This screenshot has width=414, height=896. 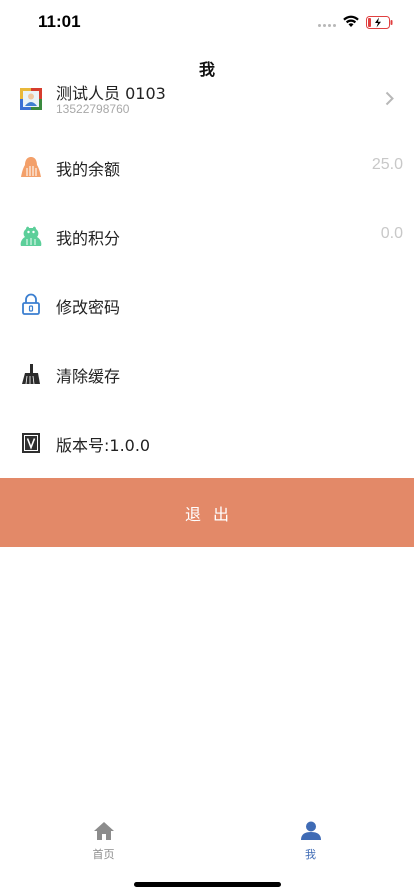 I want to click on logout-button: 退出, so click(x=207, y=512).